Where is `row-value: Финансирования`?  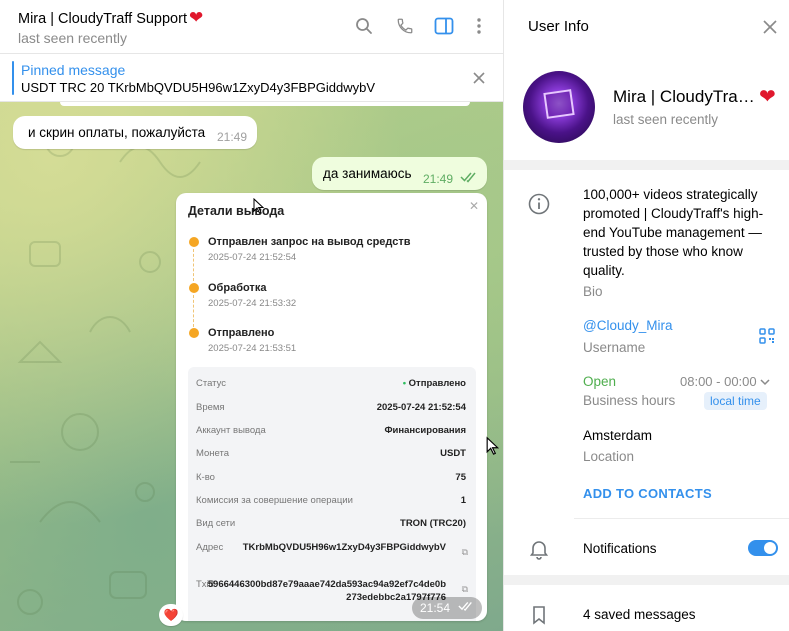 row-value: Финансирования is located at coordinates (425, 430).